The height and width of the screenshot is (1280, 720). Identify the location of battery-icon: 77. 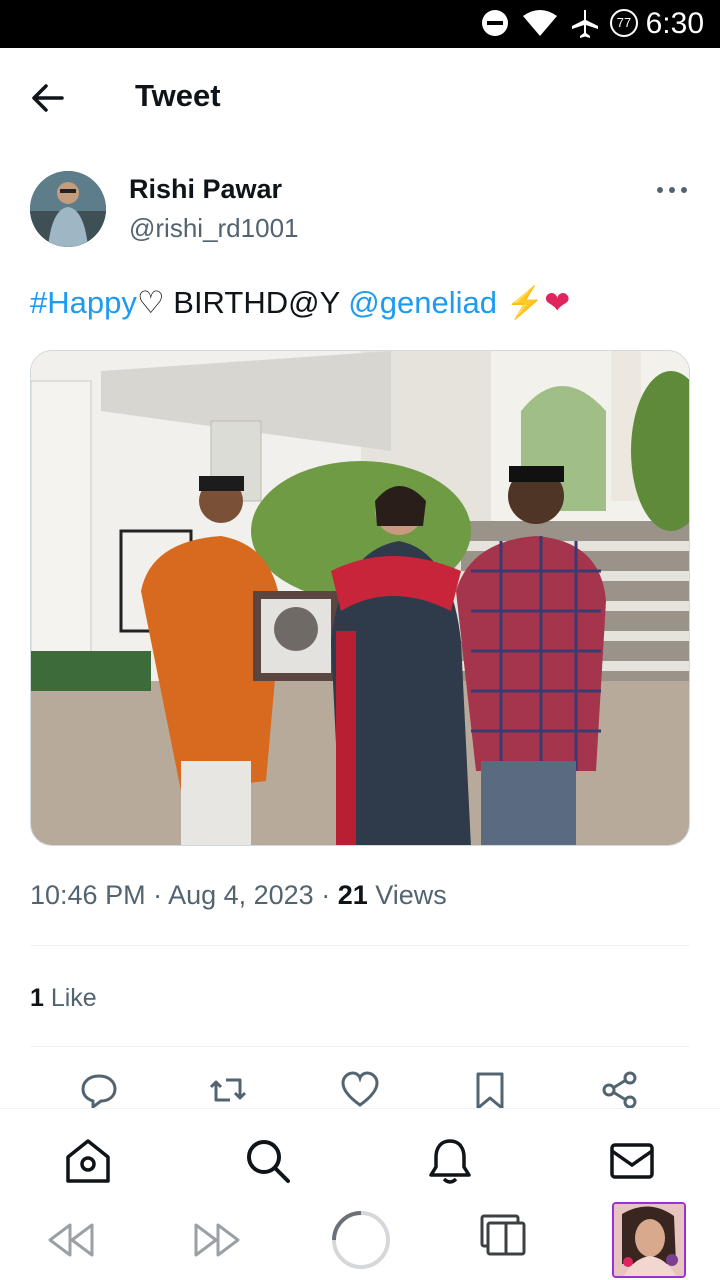
(624, 23).